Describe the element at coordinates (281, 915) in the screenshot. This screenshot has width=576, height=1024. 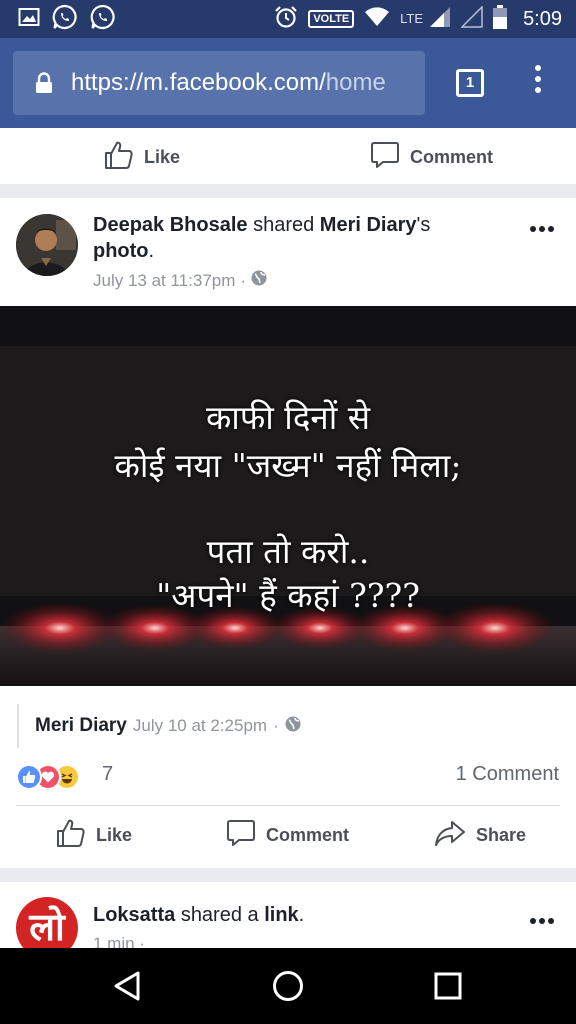
I see `shared-object-link: link` at that location.